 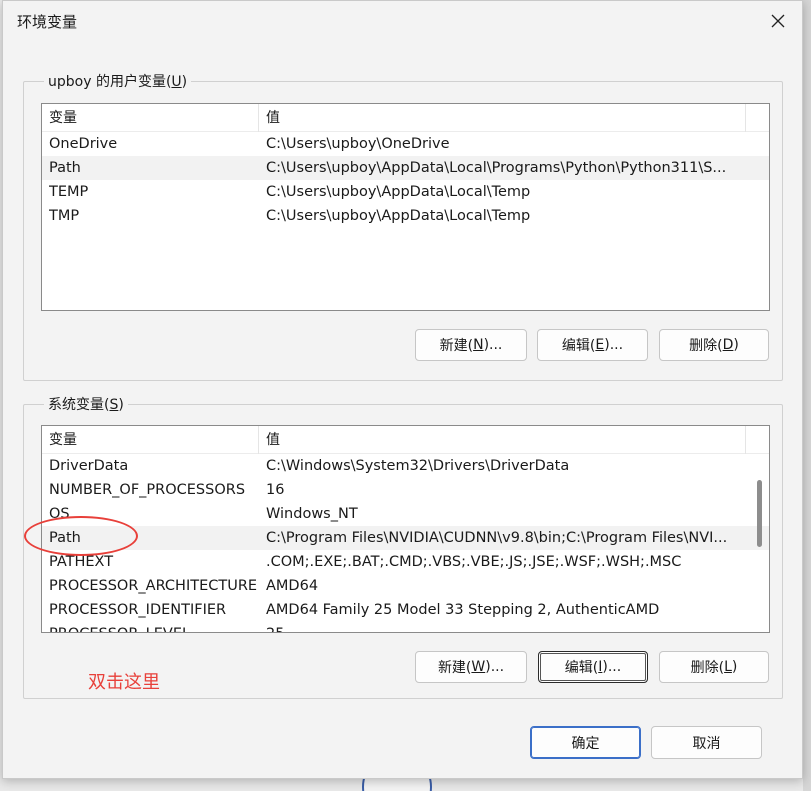 I want to click on ok-button: 确定, so click(x=585, y=742).